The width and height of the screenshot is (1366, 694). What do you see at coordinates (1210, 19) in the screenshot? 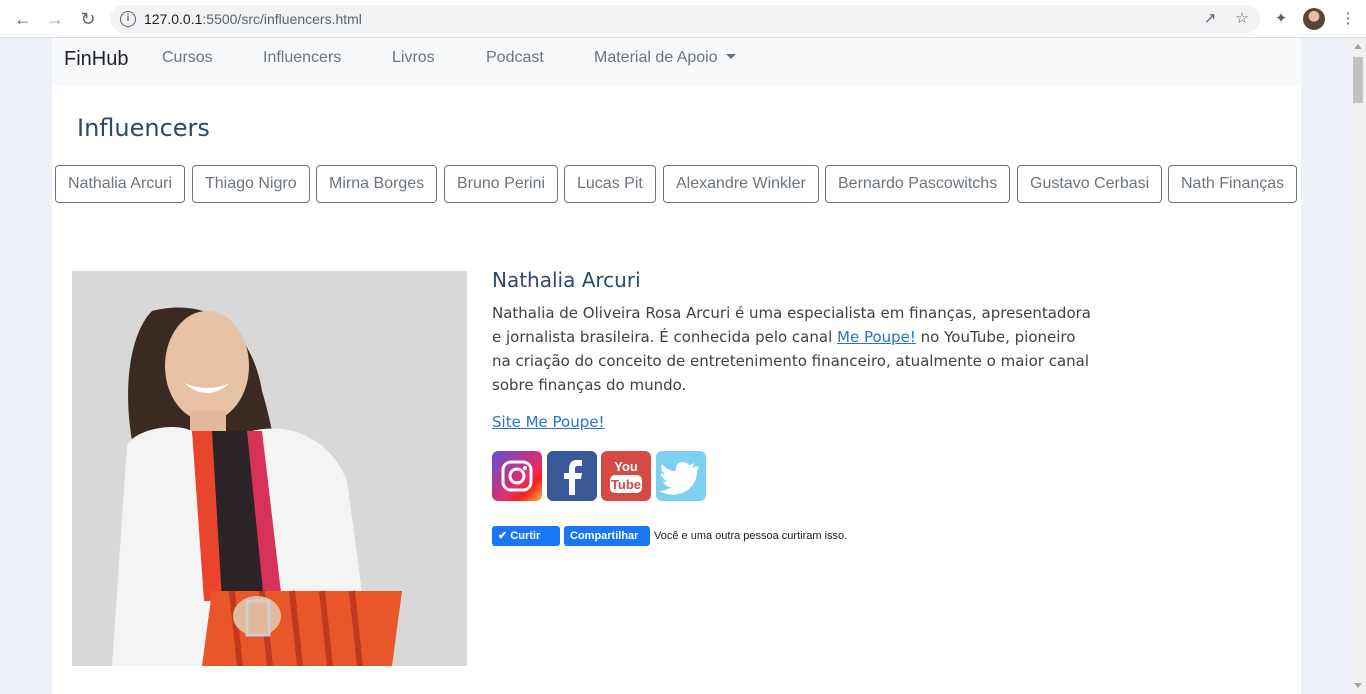
I see `share-page-icon: ↗` at bounding box center [1210, 19].